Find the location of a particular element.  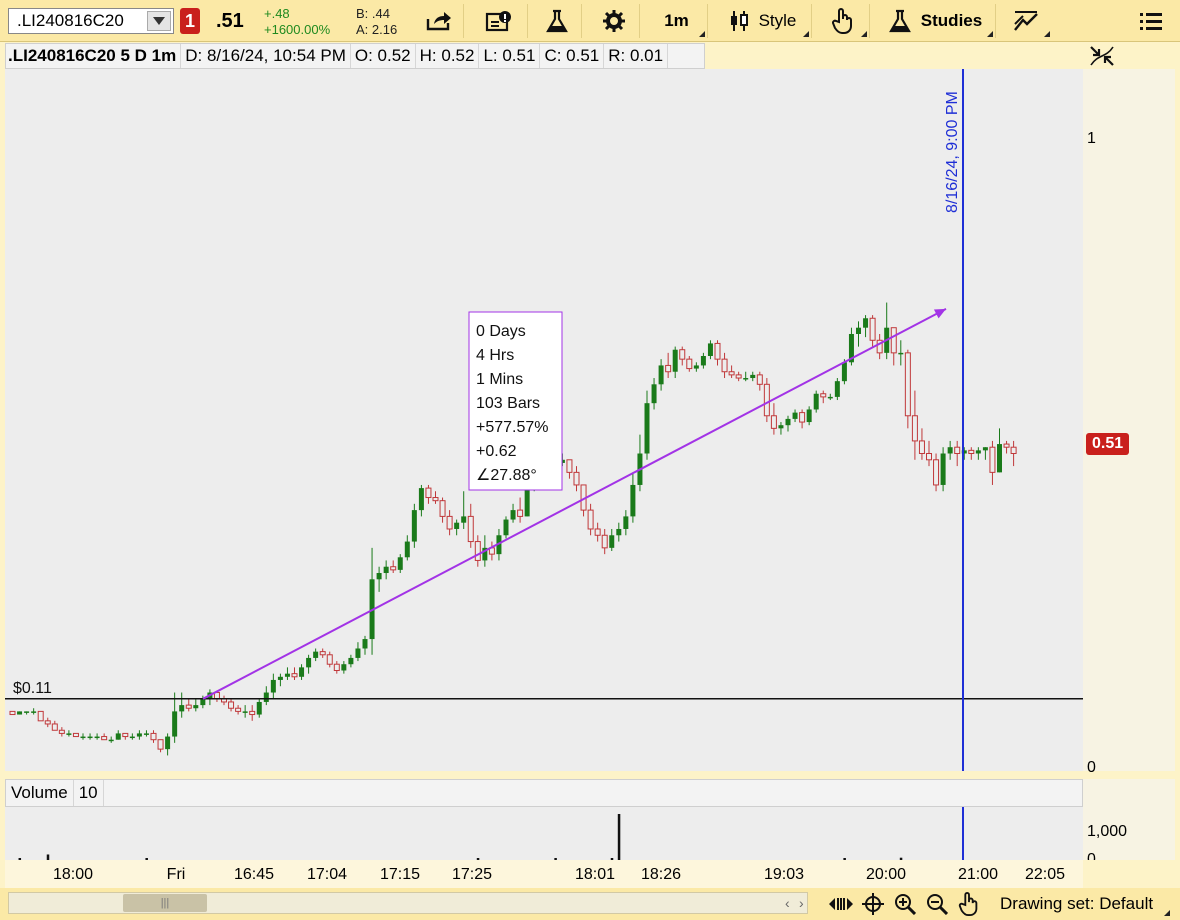

volume-chart-area is located at coordinates (544, 833).